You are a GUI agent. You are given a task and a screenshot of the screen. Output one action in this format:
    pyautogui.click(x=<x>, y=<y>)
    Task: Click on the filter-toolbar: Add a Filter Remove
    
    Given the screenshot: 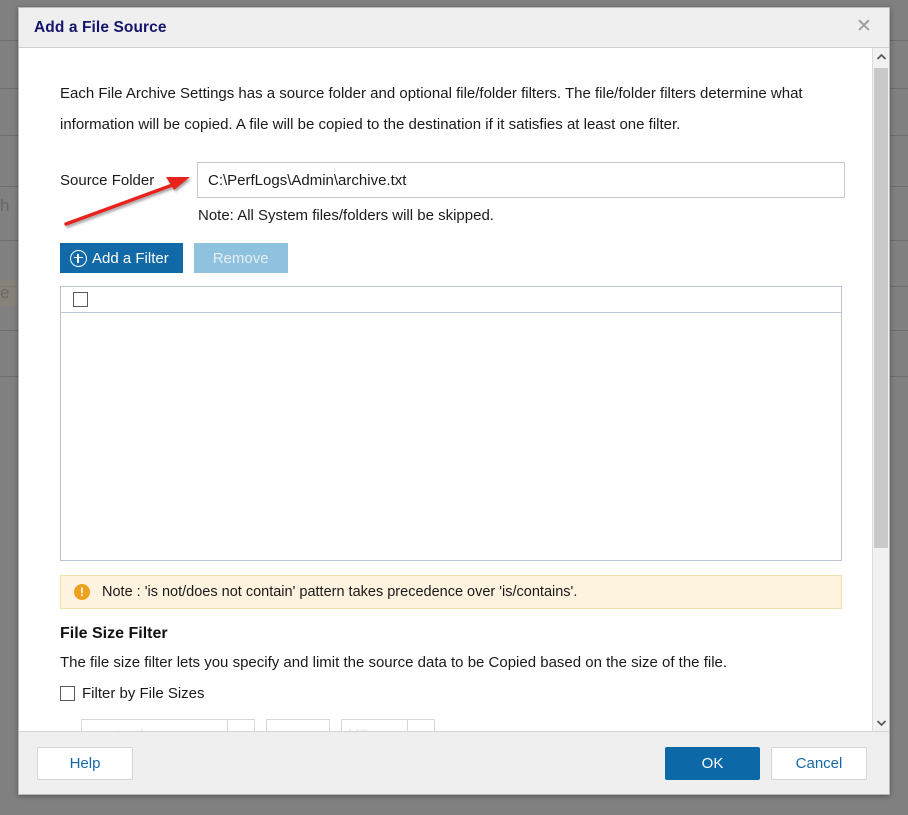 What is the action you would take?
    pyautogui.click(x=451, y=258)
    